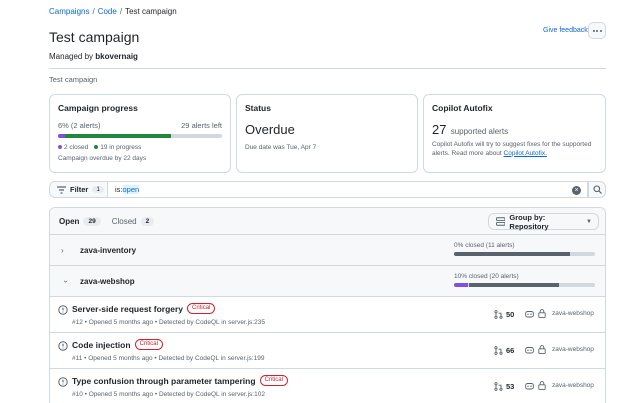 Image resolution: width=624 pixels, height=403 pixels. Describe the element at coordinates (258, 108) in the screenshot. I see `card-title: Status` at that location.